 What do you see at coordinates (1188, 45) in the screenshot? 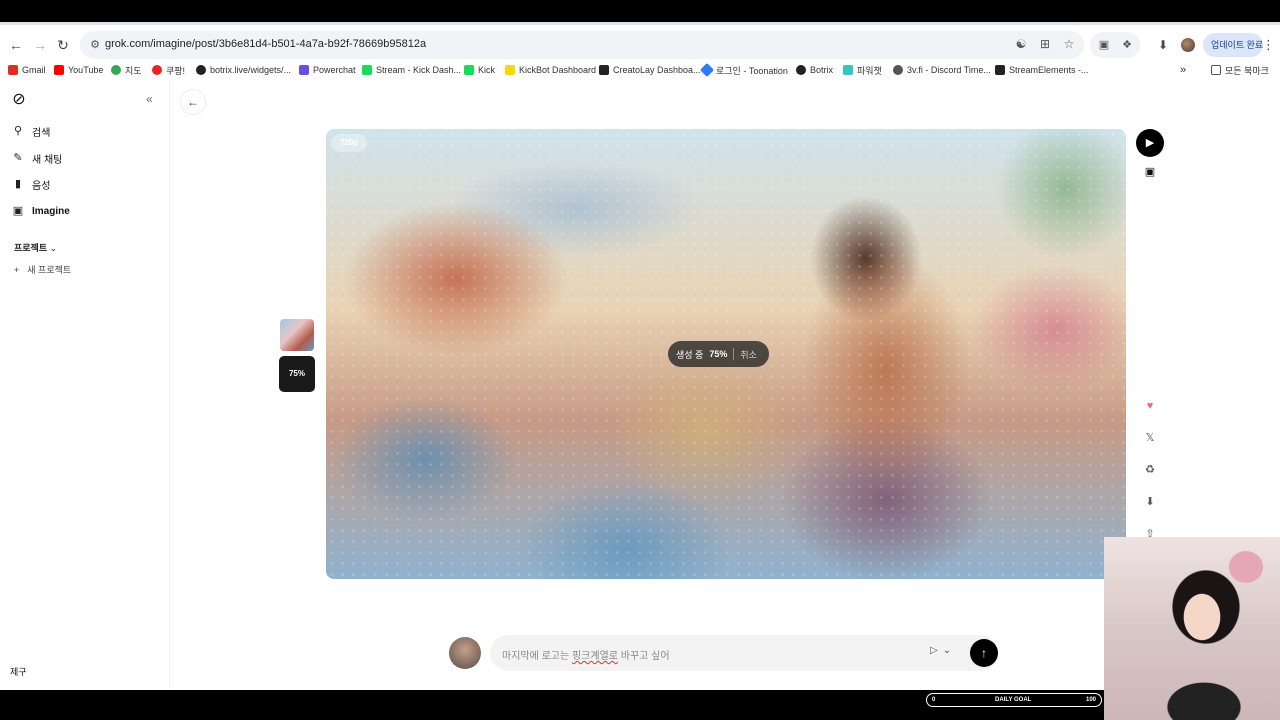
I see `profile-avatar` at bounding box center [1188, 45].